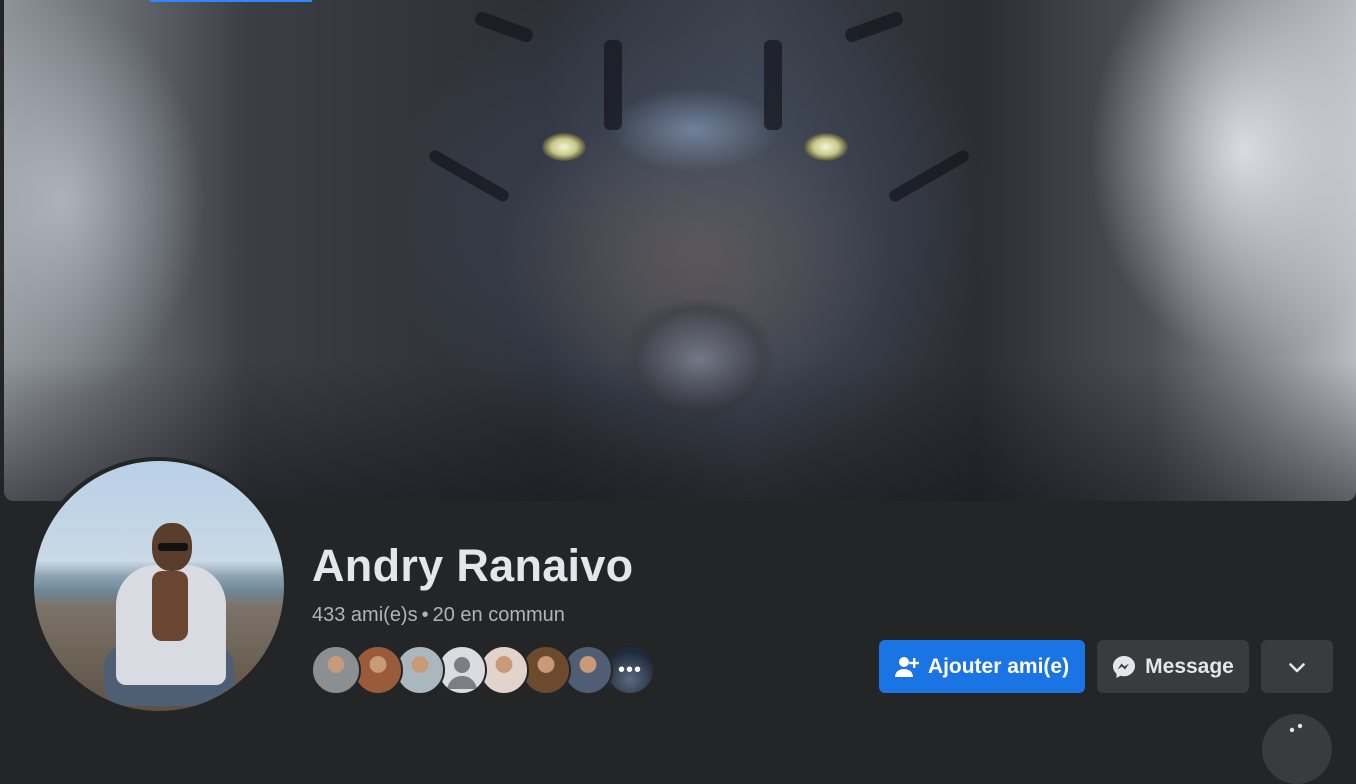  I want to click on add-friend-button: Ajouter ami(e), so click(982, 666).